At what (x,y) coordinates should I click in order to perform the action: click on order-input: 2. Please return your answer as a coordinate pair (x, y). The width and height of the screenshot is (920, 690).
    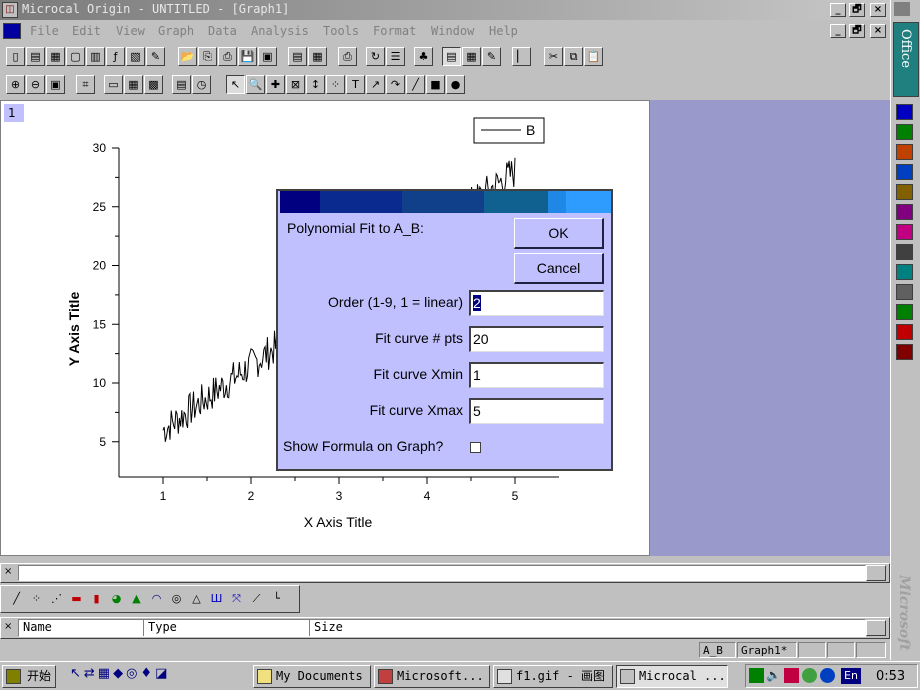
    Looking at the image, I should click on (536, 303).